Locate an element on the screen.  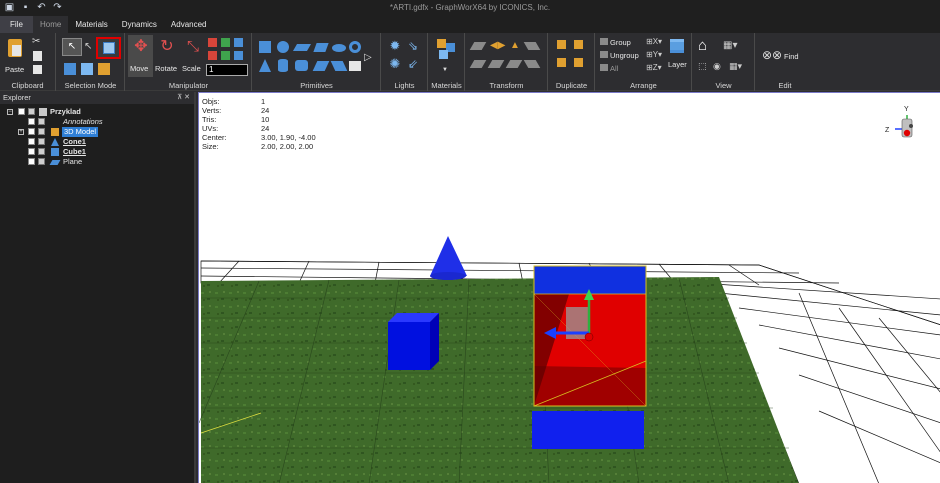
tree-item-przyklad: − Przyklad is located at coordinates (97, 112).